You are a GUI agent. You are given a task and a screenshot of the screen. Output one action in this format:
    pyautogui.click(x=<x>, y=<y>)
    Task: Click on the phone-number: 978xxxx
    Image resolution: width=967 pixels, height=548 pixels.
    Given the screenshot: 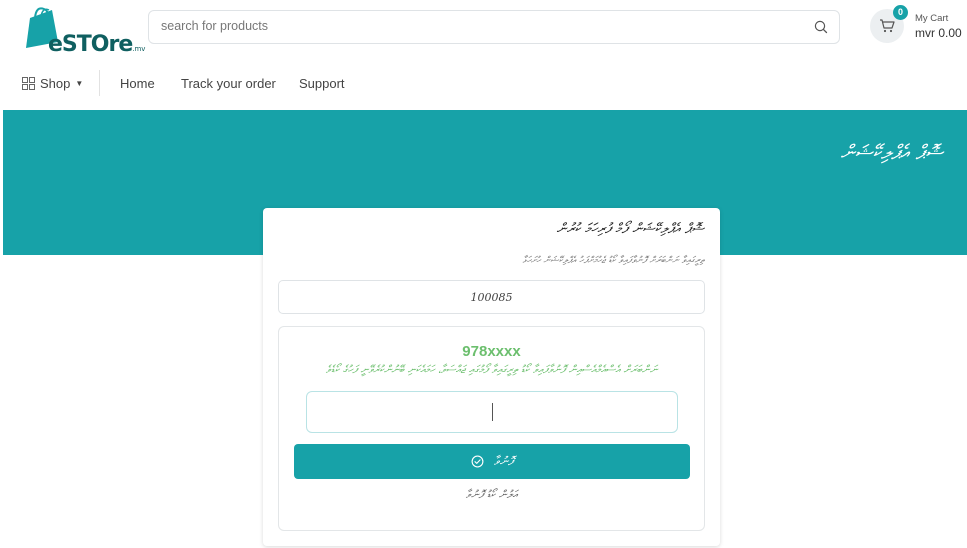 What is the action you would take?
    pyautogui.click(x=491, y=351)
    